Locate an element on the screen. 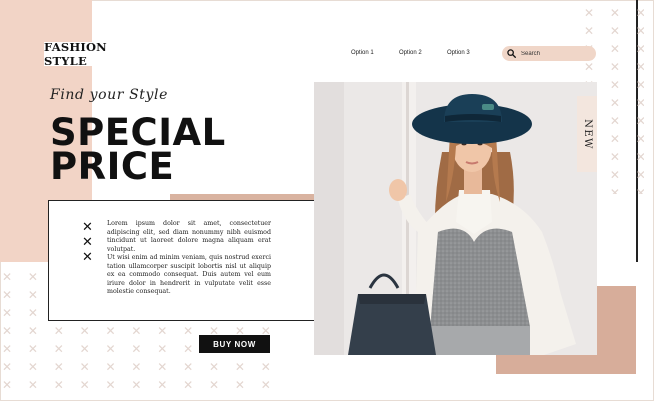 Image resolution: width=654 pixels, height=401 pixels. new-badge-label: NEW is located at coordinates (587, 134).